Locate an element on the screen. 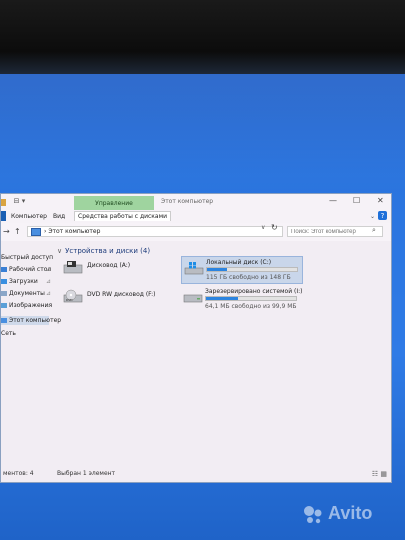 This screenshot has width=405, height=540. tab-view: Вид is located at coordinates (59, 216).